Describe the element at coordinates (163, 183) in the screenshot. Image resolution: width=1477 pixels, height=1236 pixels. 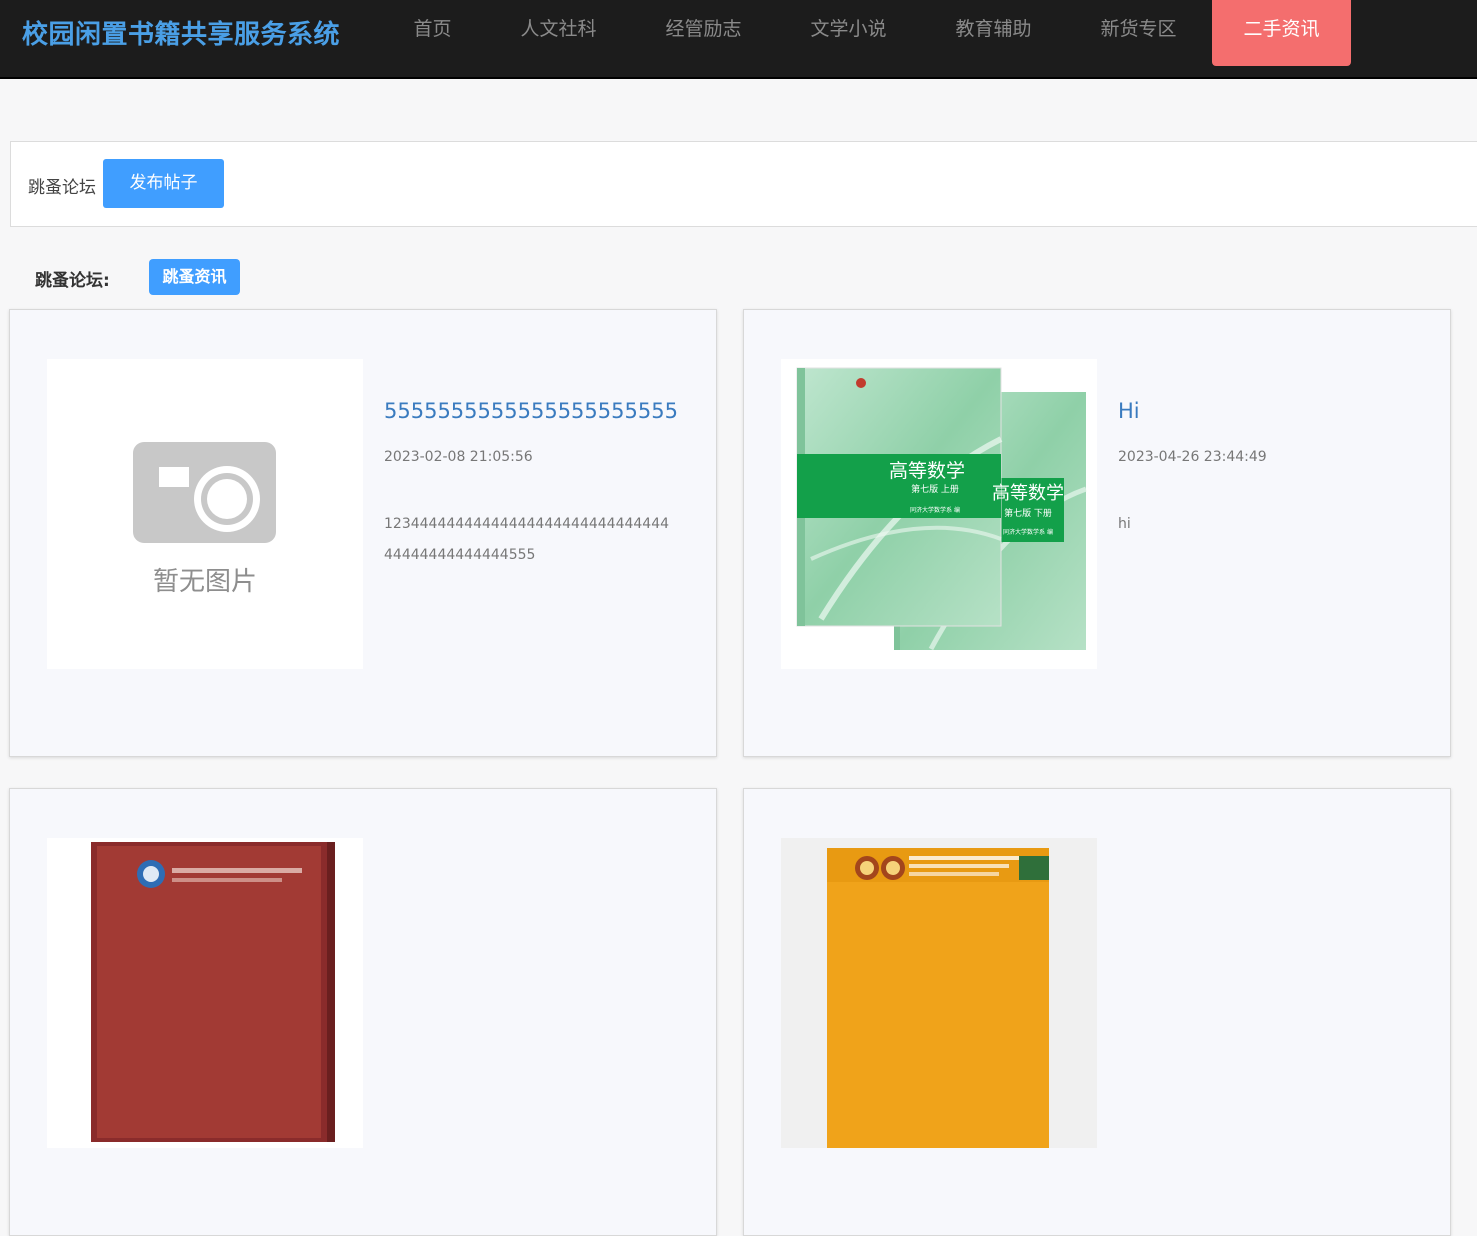
I see `publish-post-button: 发布帖子` at that location.